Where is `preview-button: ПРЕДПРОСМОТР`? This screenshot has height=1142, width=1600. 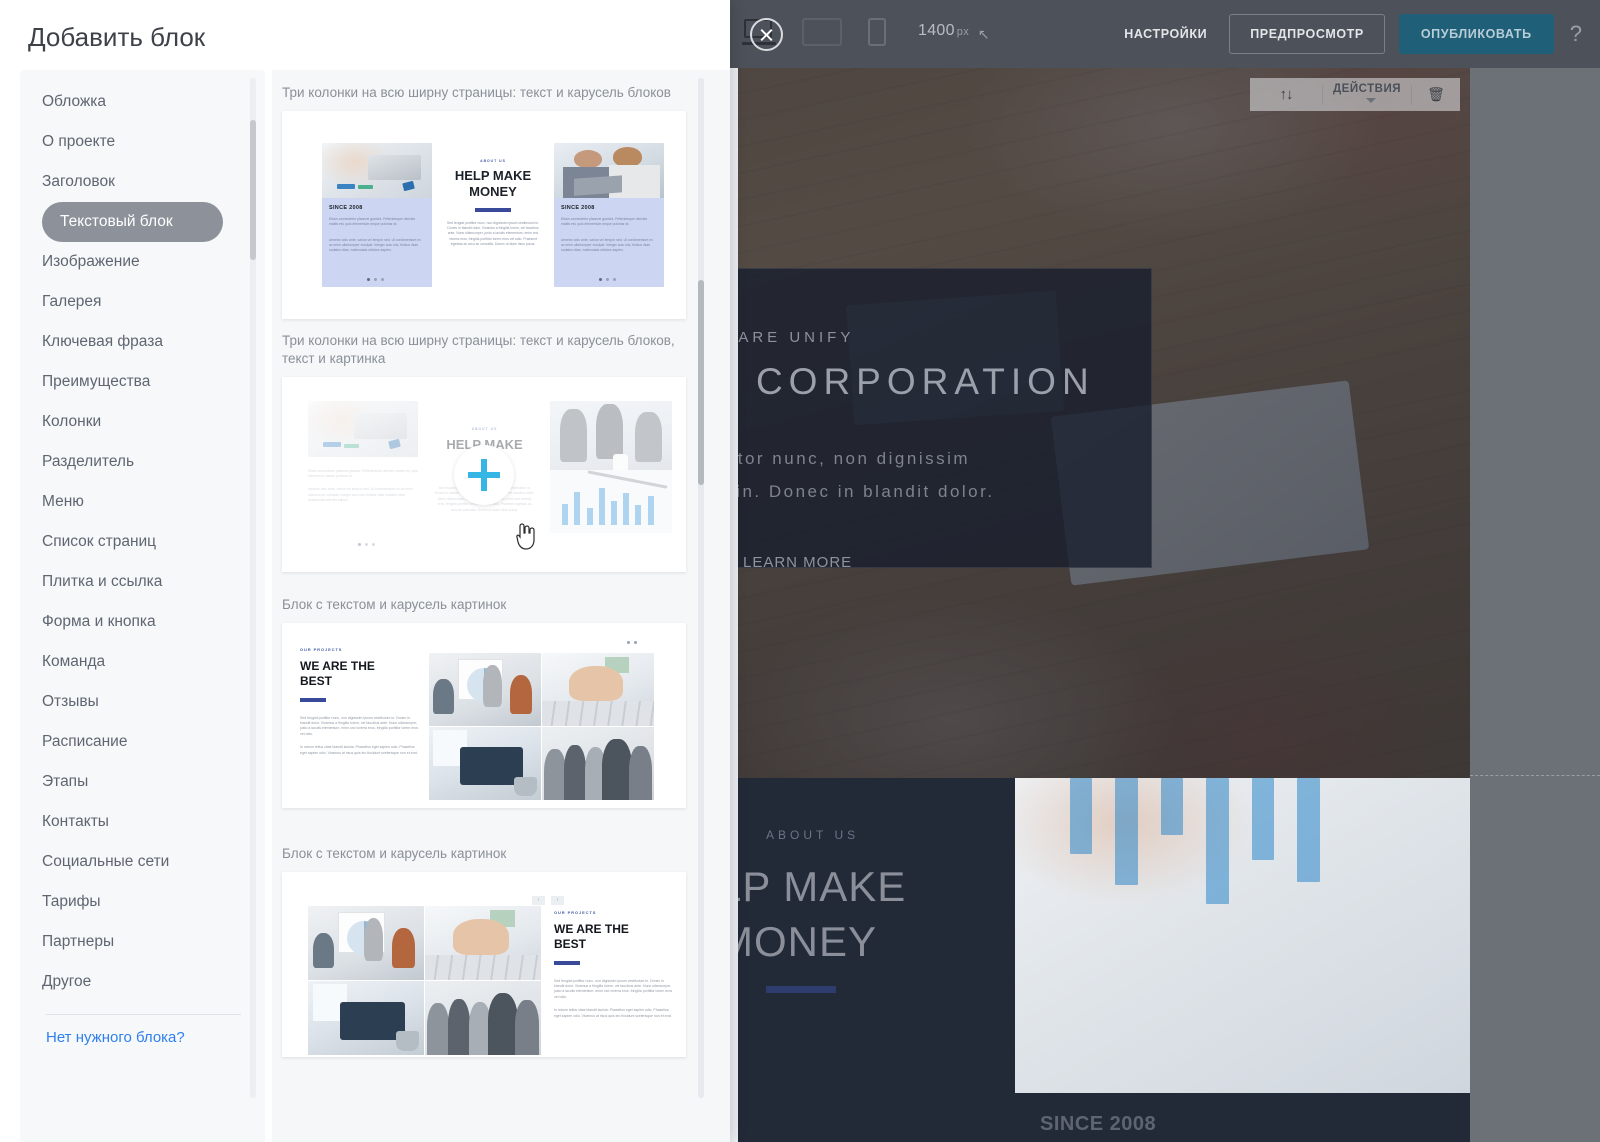
preview-button: ПРЕДПРОСМОТР is located at coordinates (1307, 34).